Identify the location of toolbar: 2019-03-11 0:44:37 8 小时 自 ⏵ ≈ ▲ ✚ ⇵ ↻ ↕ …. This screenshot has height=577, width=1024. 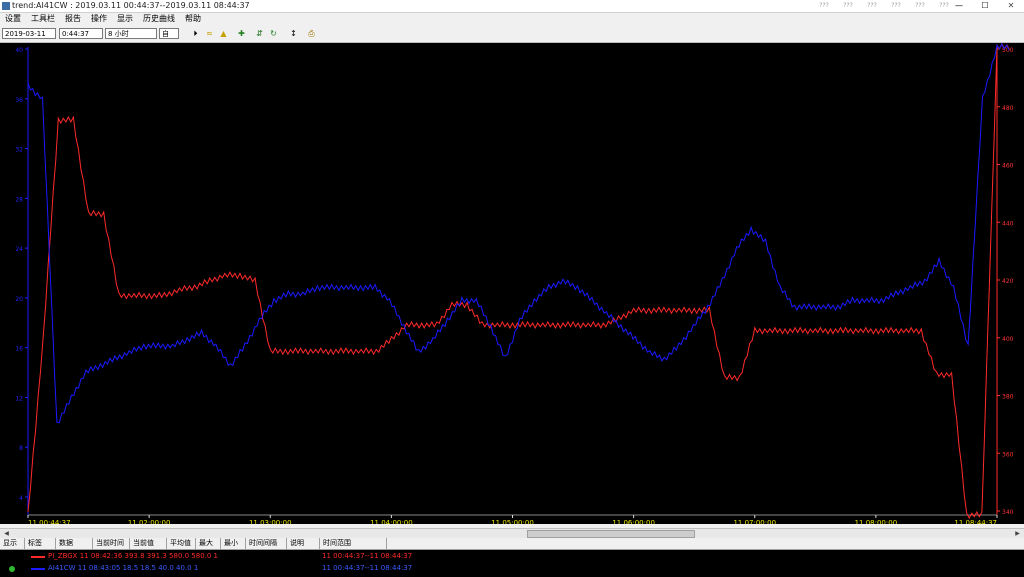
(512, 34).